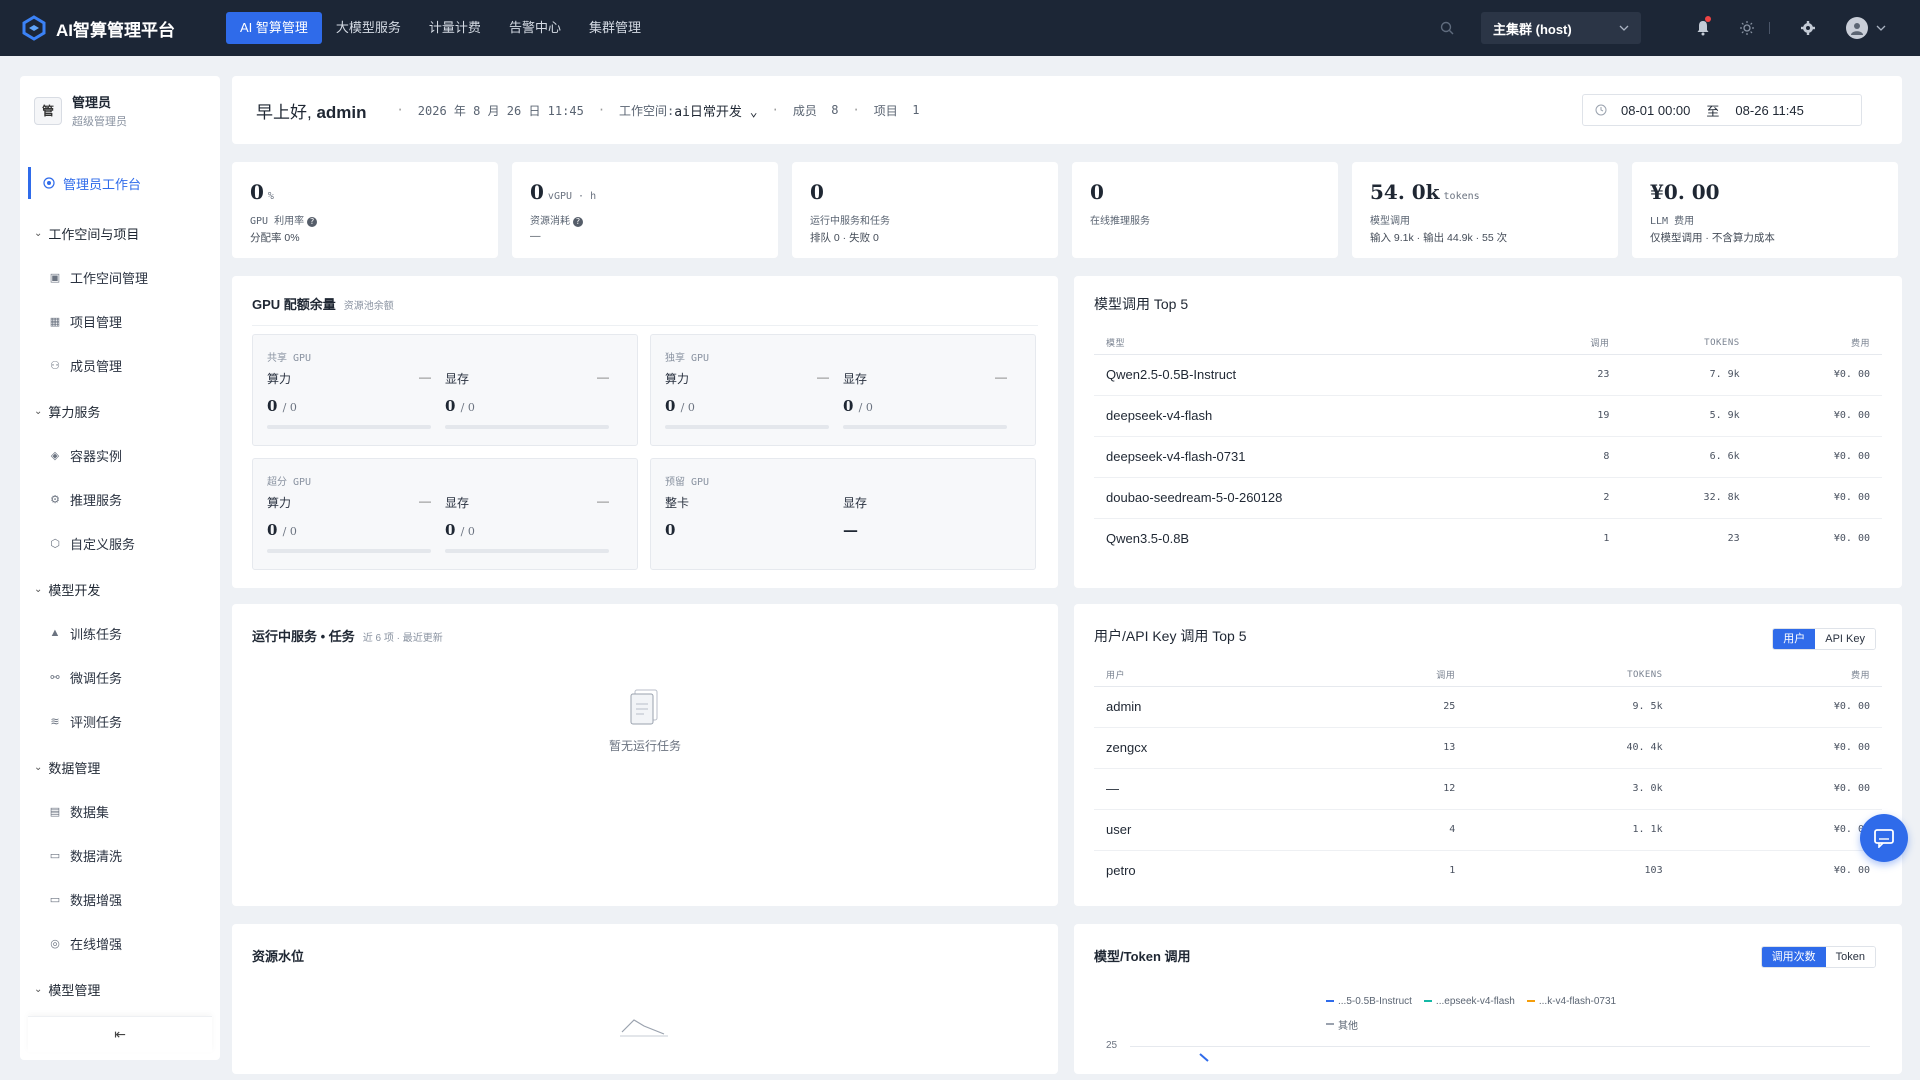 This screenshot has height=1080, width=1920. I want to click on quota-value: 0, so click(670, 530).